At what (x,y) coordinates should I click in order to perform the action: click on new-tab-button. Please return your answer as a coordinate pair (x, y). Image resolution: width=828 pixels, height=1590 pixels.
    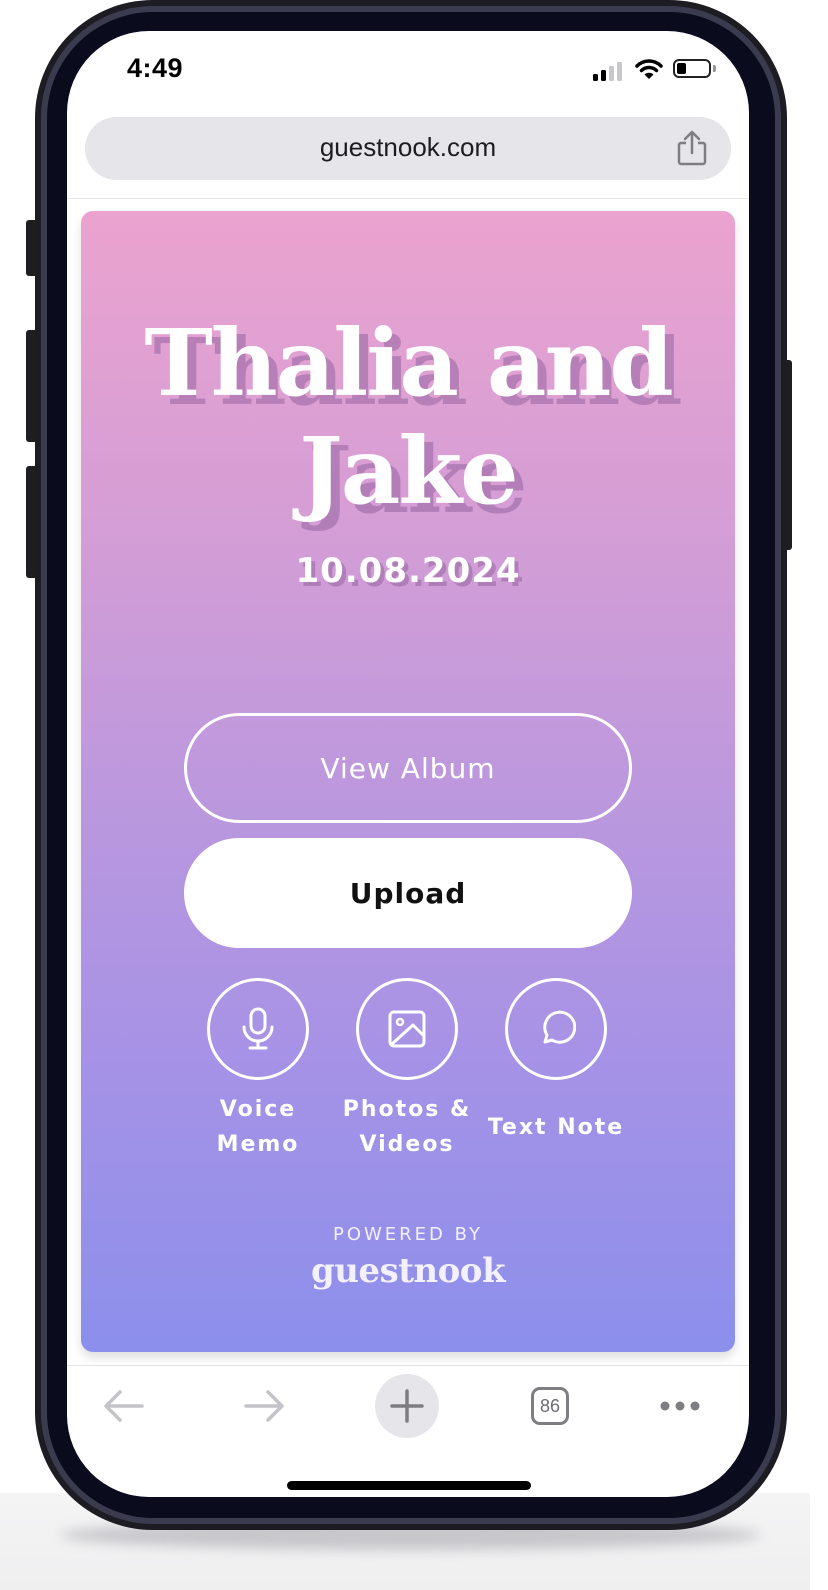
    Looking at the image, I should click on (407, 1406).